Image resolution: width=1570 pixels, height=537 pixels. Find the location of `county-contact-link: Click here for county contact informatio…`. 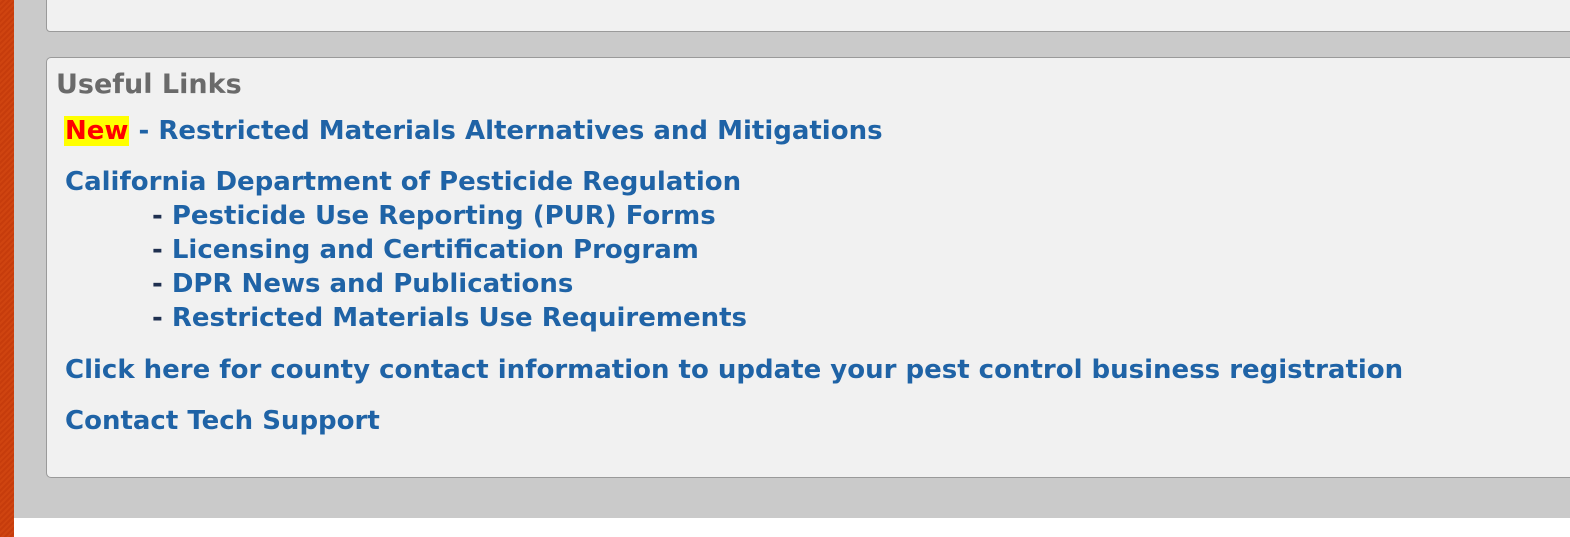

county-contact-link: Click here for county contact informatio… is located at coordinates (734, 370).